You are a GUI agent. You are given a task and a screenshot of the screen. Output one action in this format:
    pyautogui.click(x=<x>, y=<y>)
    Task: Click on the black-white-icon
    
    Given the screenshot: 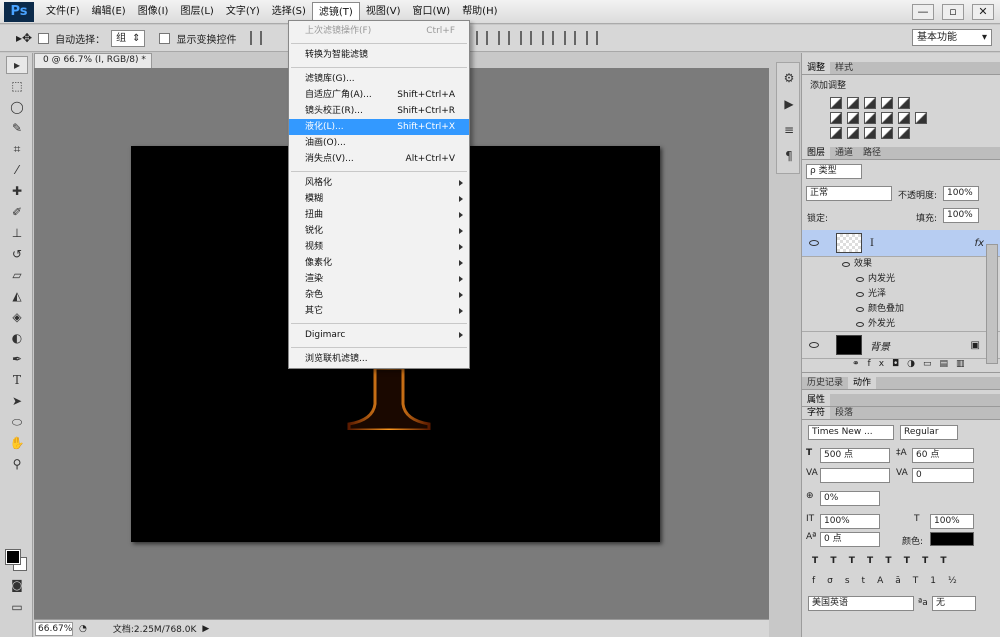 What is the action you would take?
    pyautogui.click(x=870, y=118)
    